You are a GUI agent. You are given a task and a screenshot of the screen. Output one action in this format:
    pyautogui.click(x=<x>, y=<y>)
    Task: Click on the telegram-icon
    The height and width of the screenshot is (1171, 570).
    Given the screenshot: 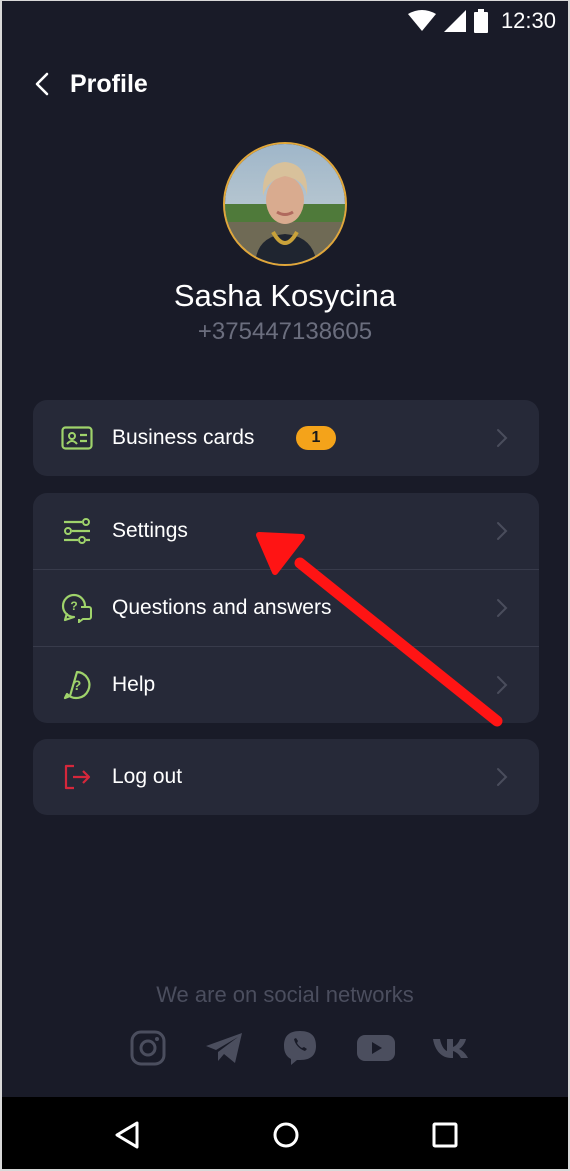 What is the action you would take?
    pyautogui.click(x=224, y=1048)
    